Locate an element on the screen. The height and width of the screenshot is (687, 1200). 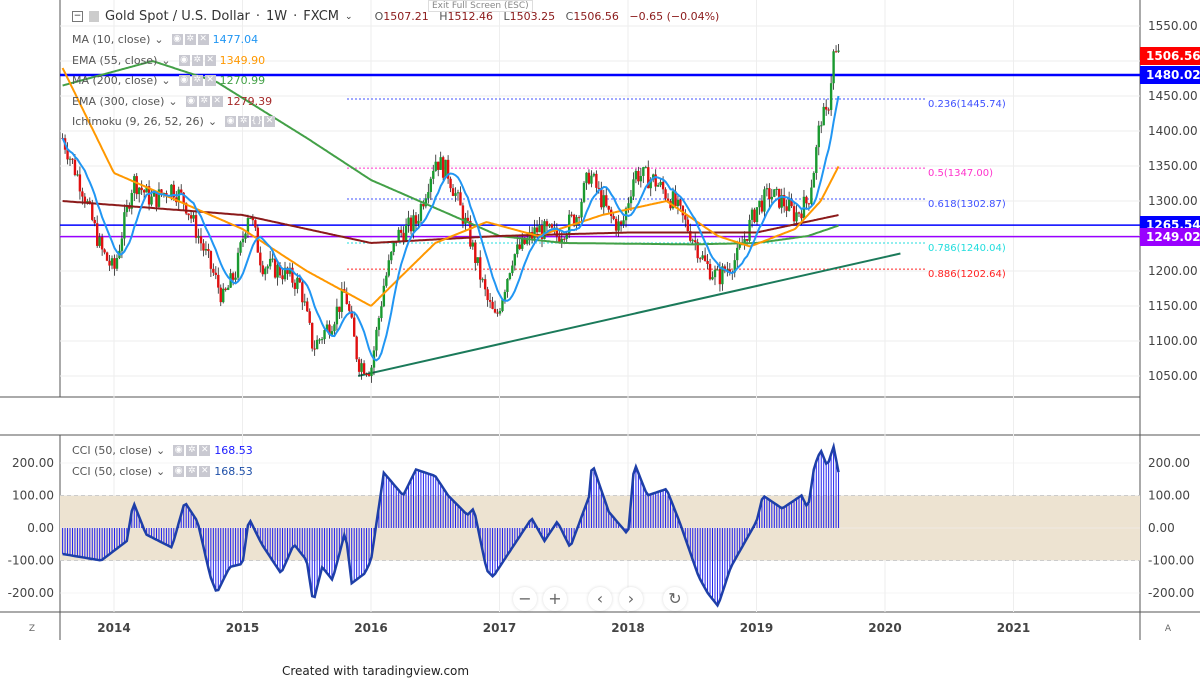
indicator-value: 1270.99 is located at coordinates (242, 80).